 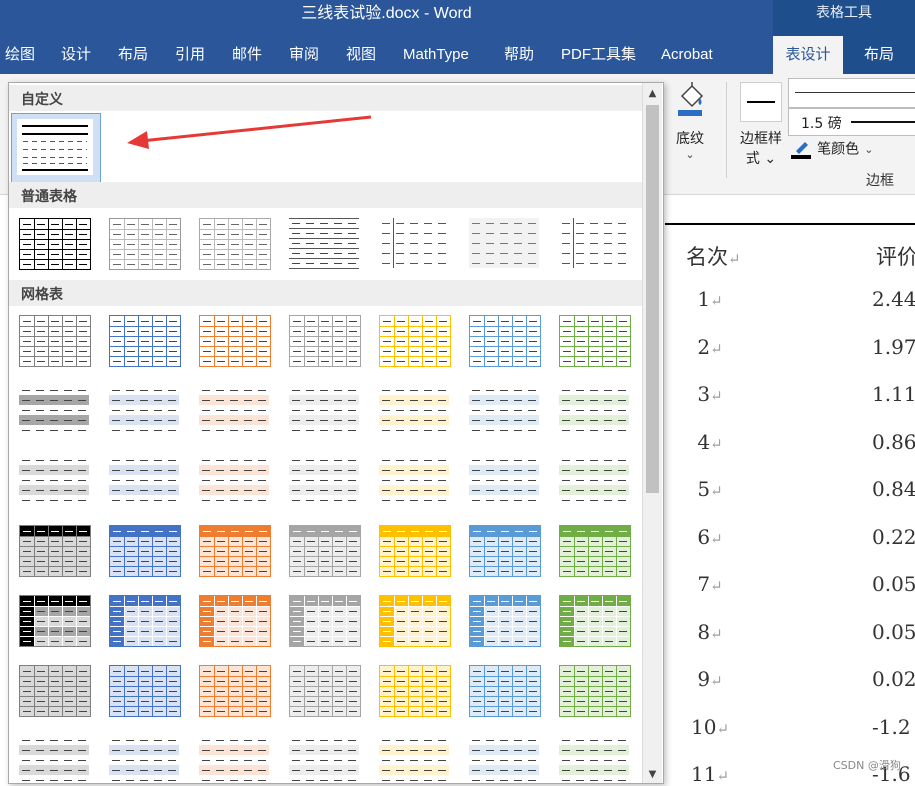 I want to click on tab-design: 设计, so click(x=76, y=55).